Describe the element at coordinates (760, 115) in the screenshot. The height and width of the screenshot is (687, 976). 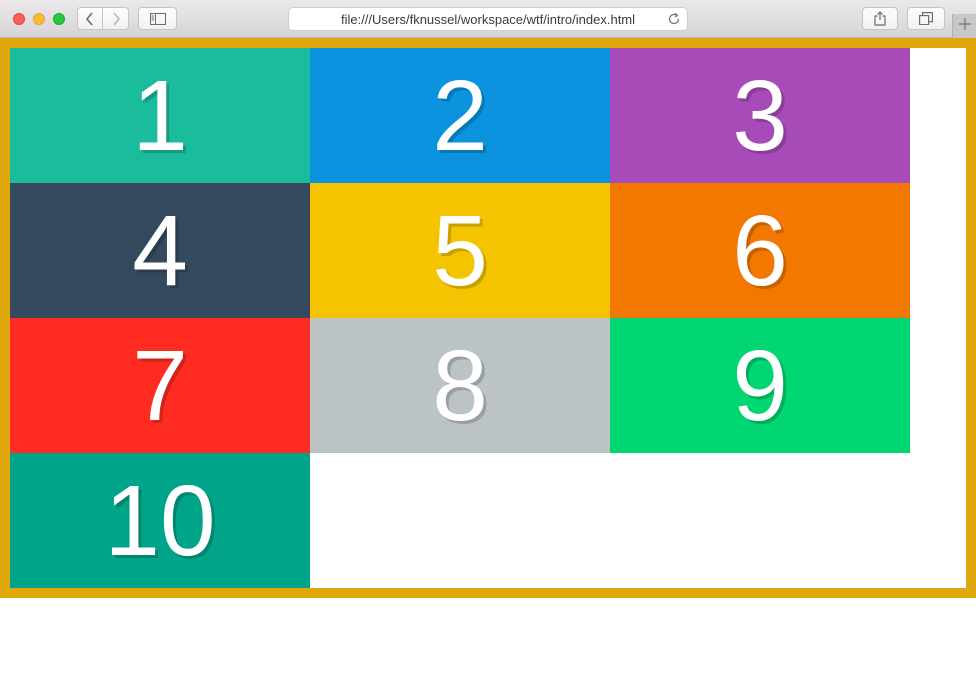
I see `grid-item-3: 3` at that location.